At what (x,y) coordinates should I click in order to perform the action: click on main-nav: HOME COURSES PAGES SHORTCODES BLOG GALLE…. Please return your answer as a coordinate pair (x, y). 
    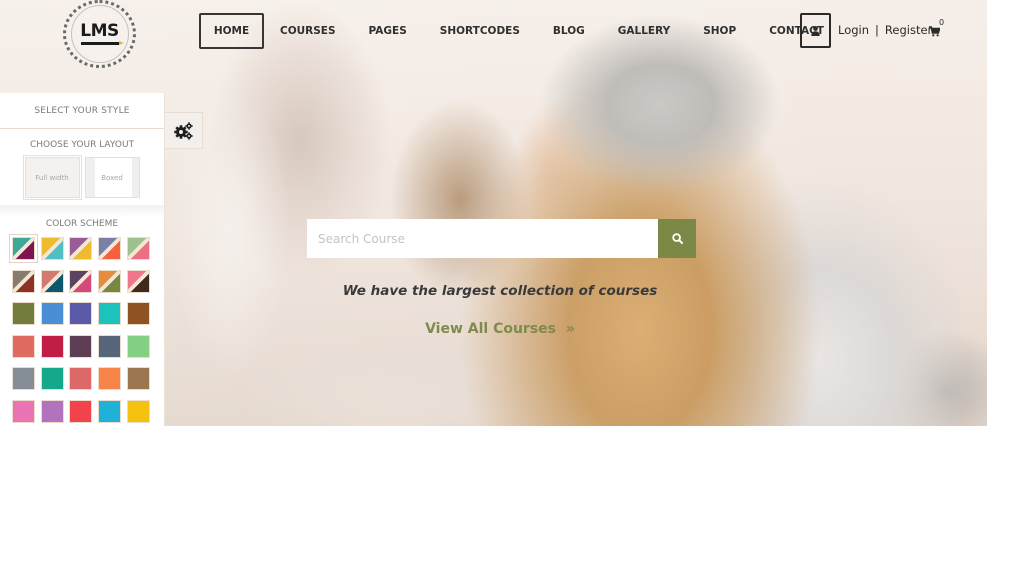
    Looking at the image, I should click on (511, 31).